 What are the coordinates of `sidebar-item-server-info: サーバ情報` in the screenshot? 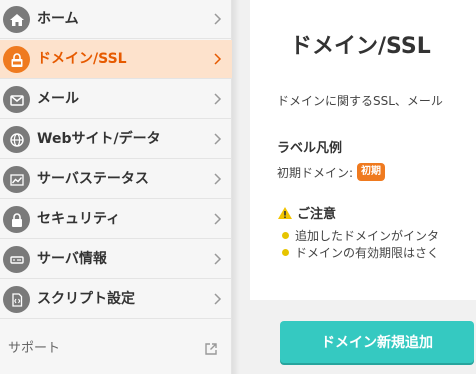 It's located at (116, 259).